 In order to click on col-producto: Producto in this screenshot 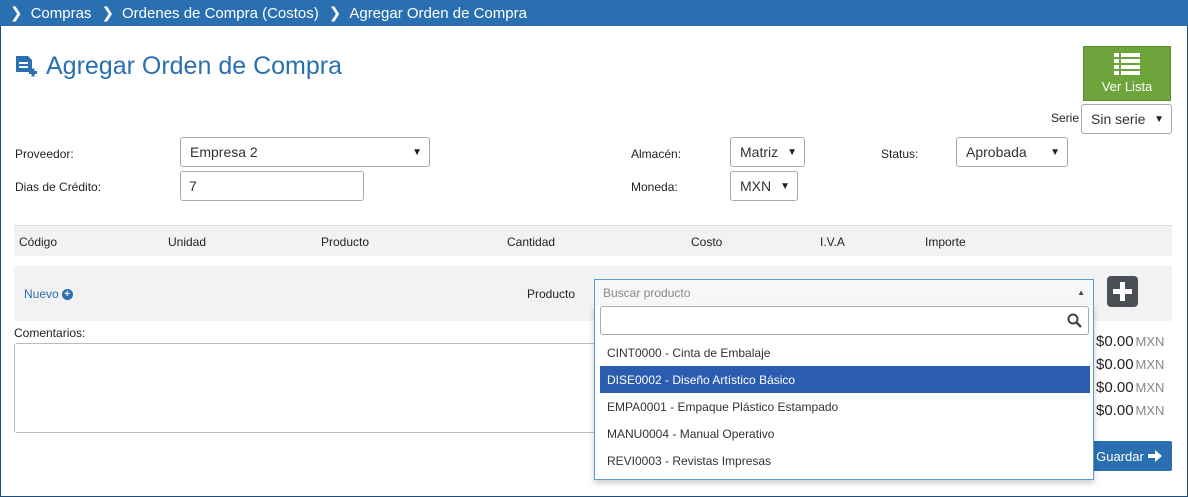, I will do `click(345, 242)`.